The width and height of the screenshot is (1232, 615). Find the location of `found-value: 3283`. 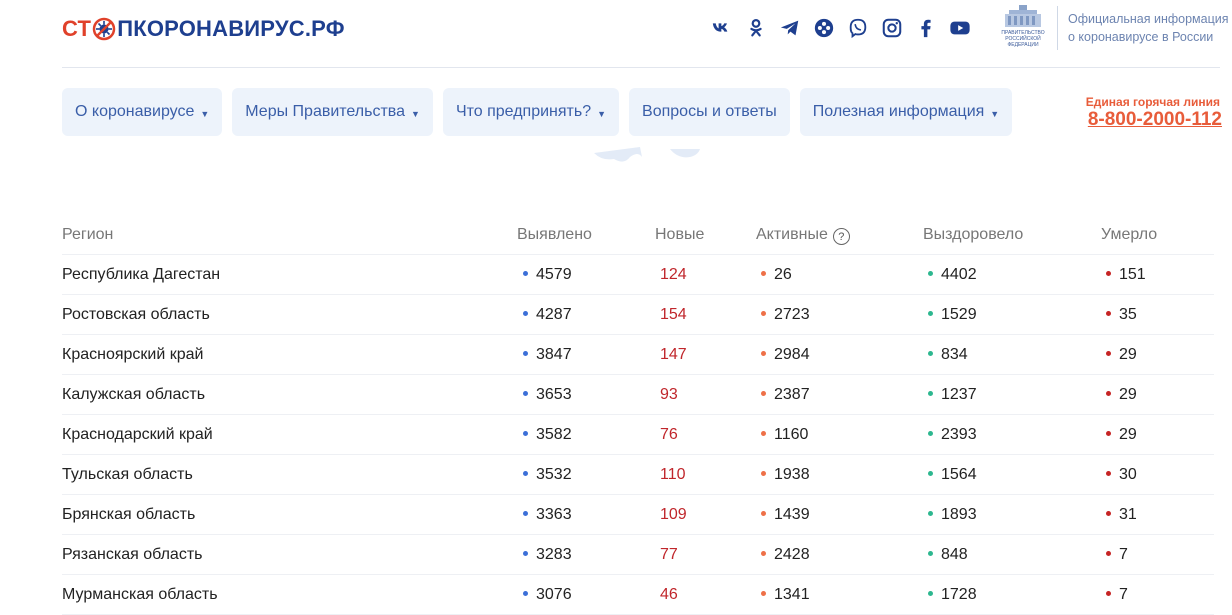

found-value: 3283 is located at coordinates (554, 554).